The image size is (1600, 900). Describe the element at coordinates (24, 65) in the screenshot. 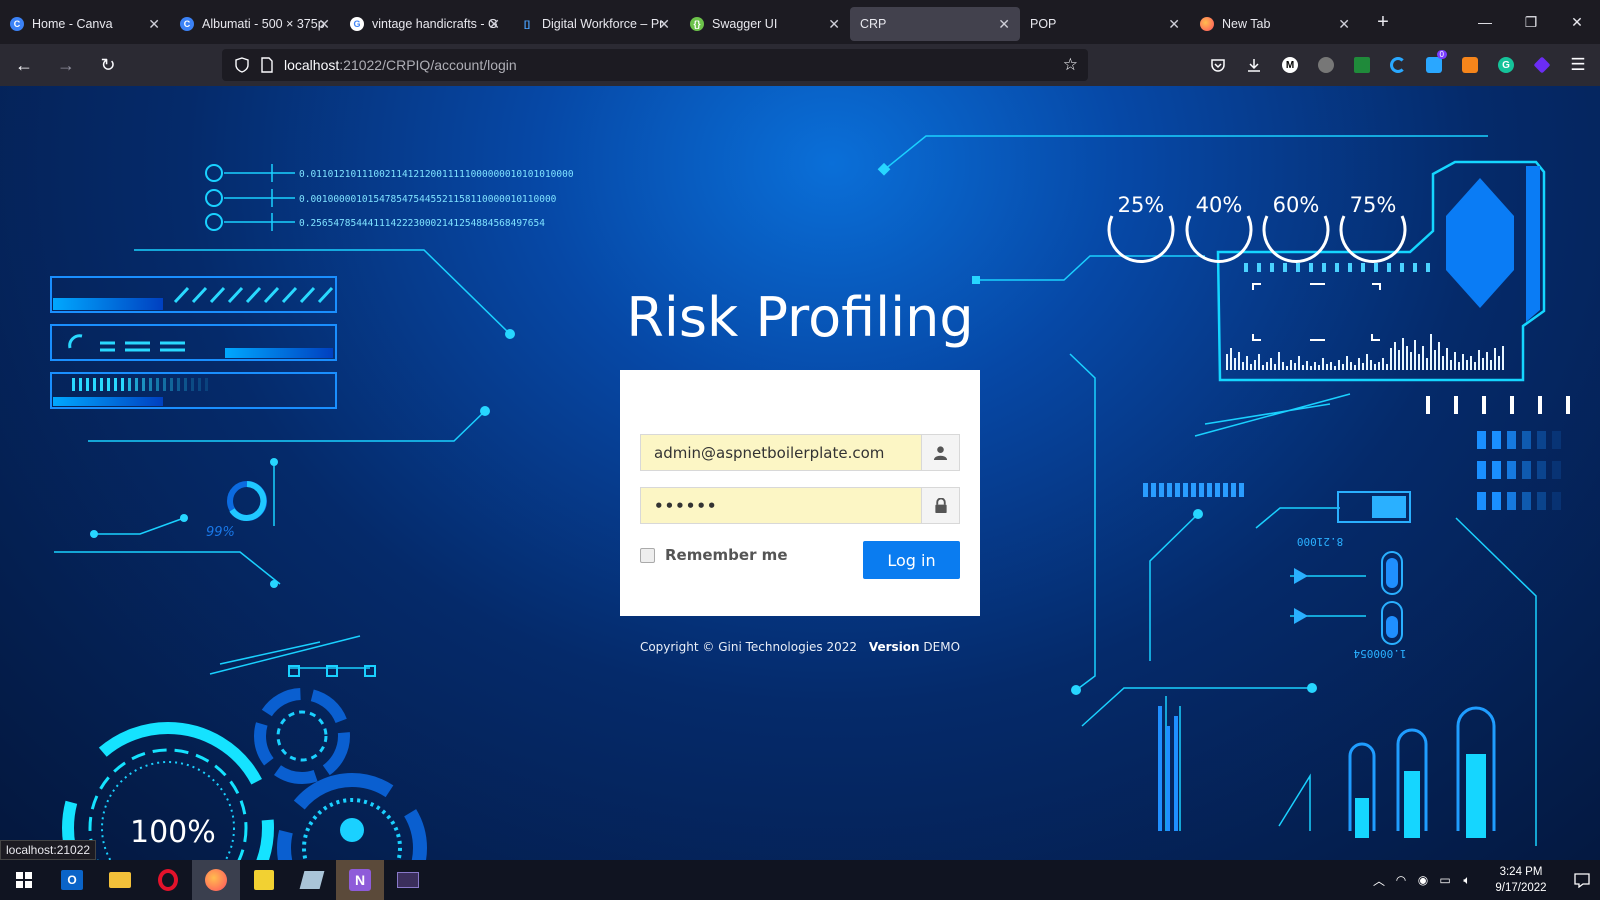

I see `back-arrow-icon: ←` at that location.